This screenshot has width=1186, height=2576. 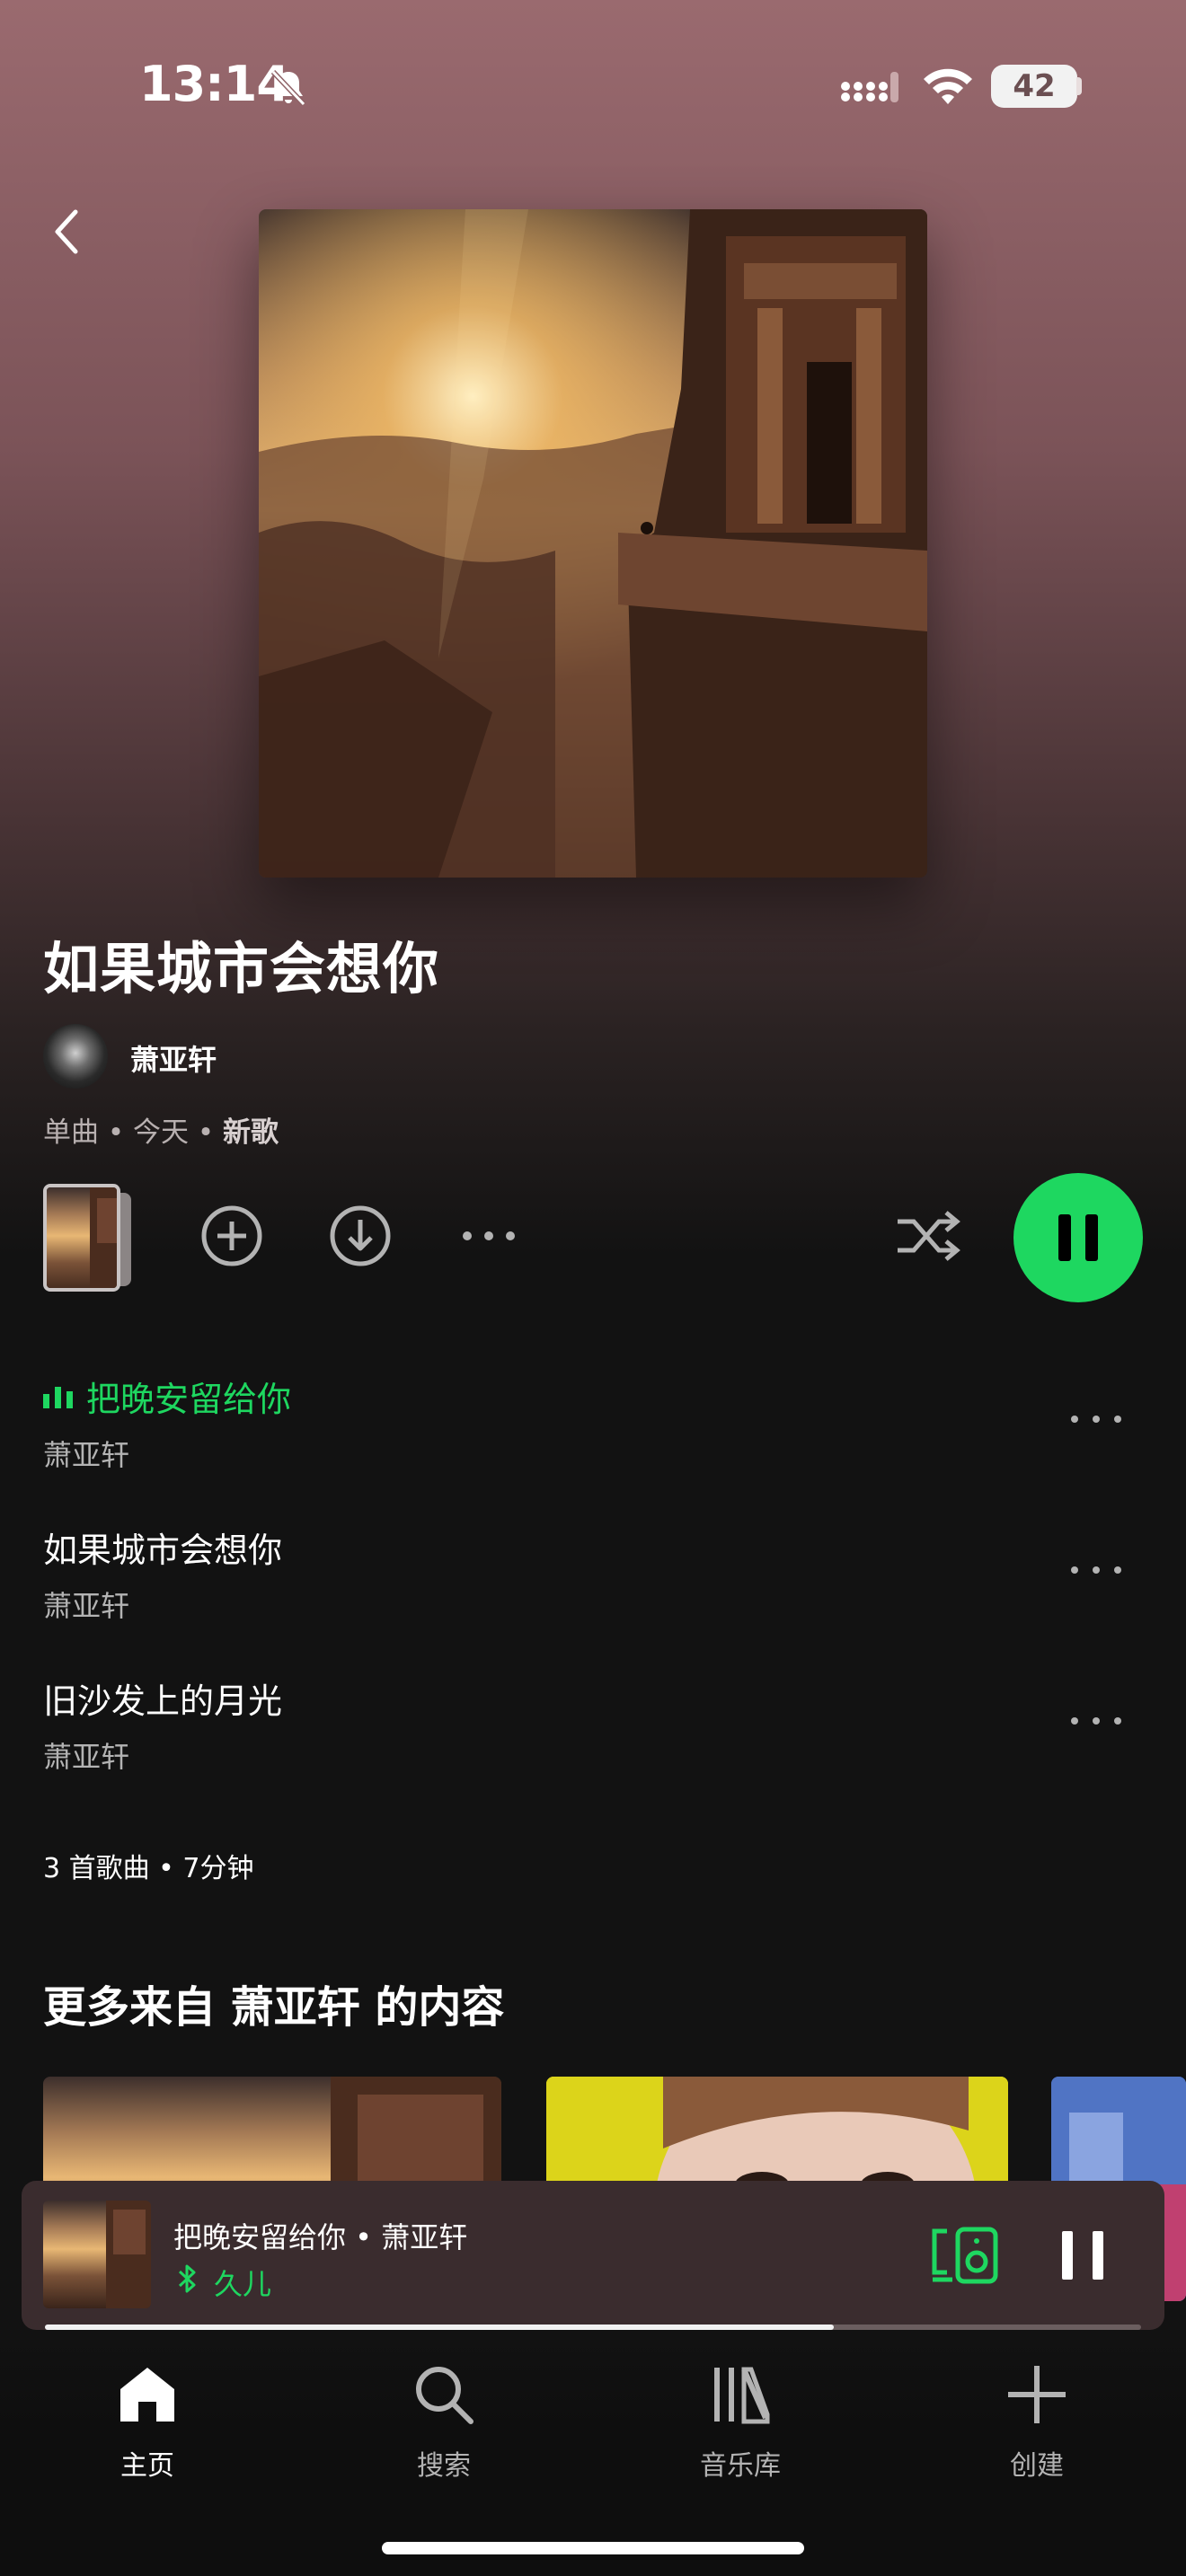 I want to click on pause-icon, so click(x=1078, y=1237).